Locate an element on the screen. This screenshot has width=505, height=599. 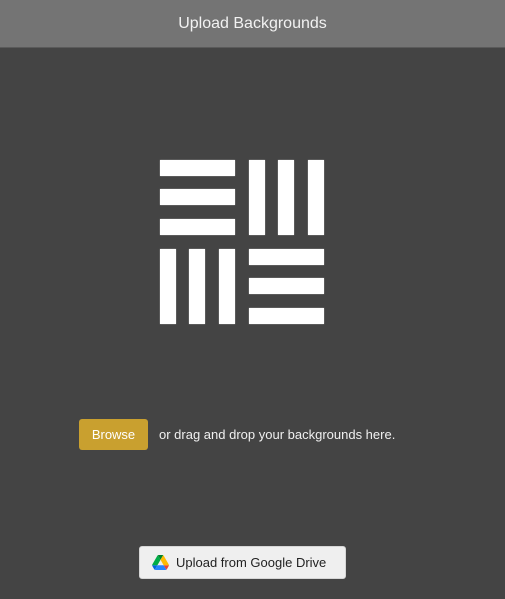
page-title: Upload Backgrounds is located at coordinates (252, 23).